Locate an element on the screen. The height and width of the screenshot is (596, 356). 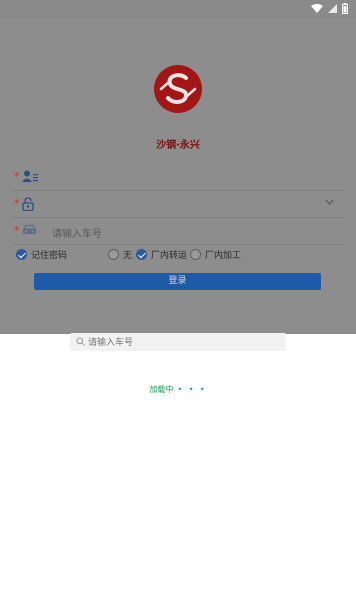
option-internal-transfer-radio: 厂内转运 is located at coordinates (161, 254).